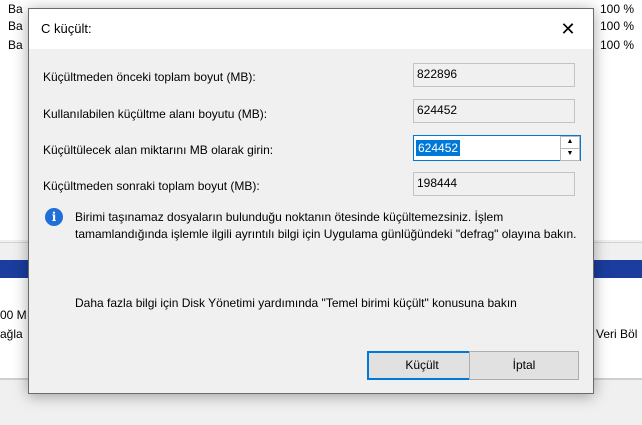  I want to click on disk-size-text: 00 M, so click(13, 315).